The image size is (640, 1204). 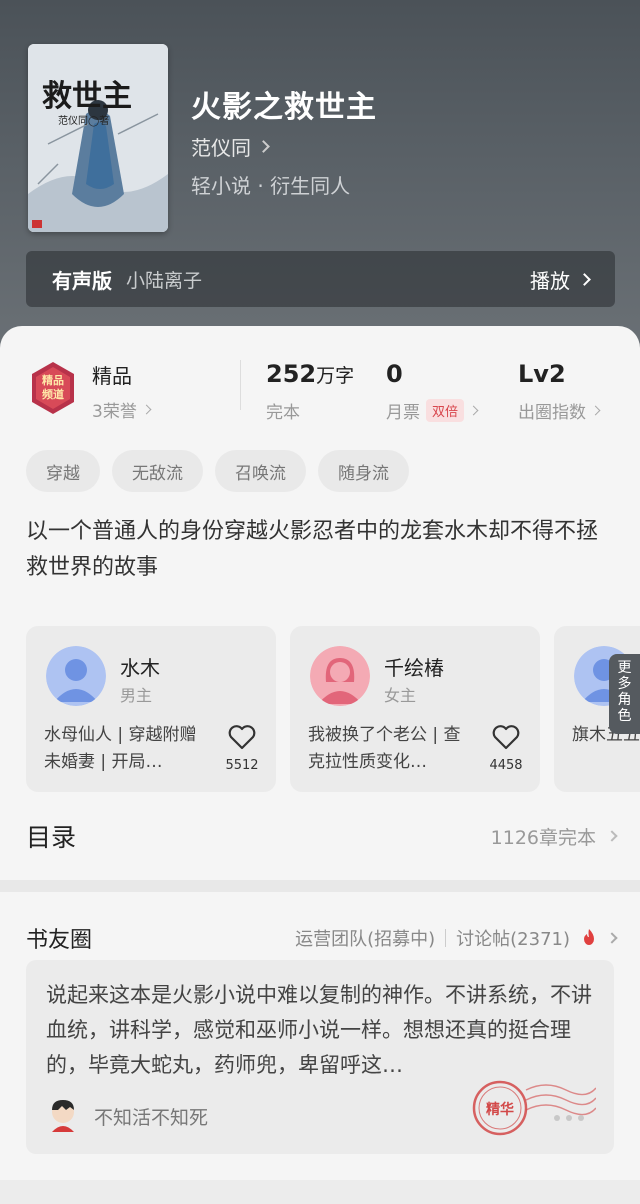 I want to click on audio-label: 有声版, so click(x=82, y=280).